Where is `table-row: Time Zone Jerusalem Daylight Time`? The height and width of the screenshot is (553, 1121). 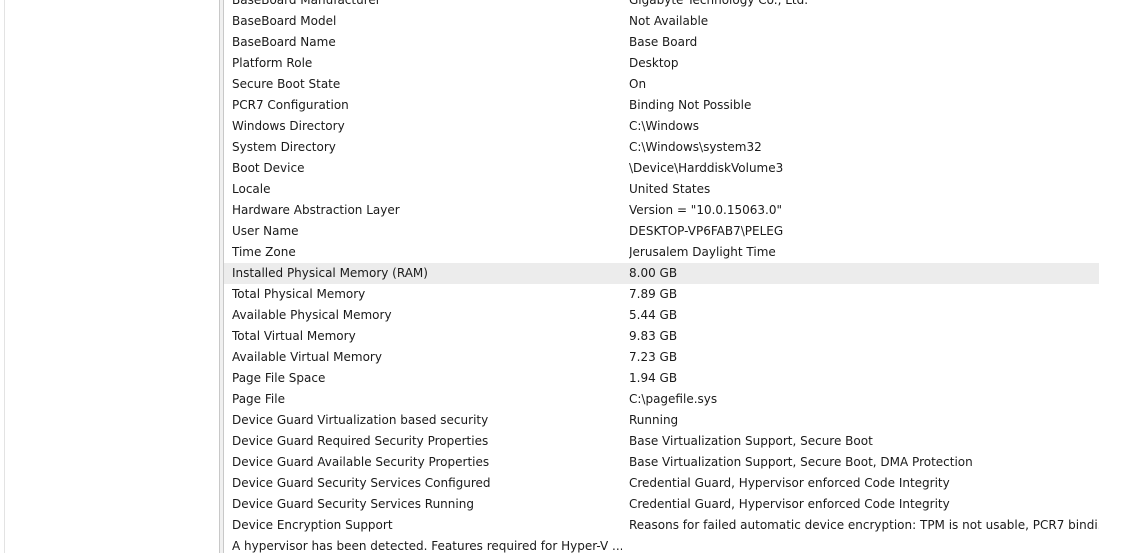 table-row: Time Zone Jerusalem Daylight Time is located at coordinates (661, 252).